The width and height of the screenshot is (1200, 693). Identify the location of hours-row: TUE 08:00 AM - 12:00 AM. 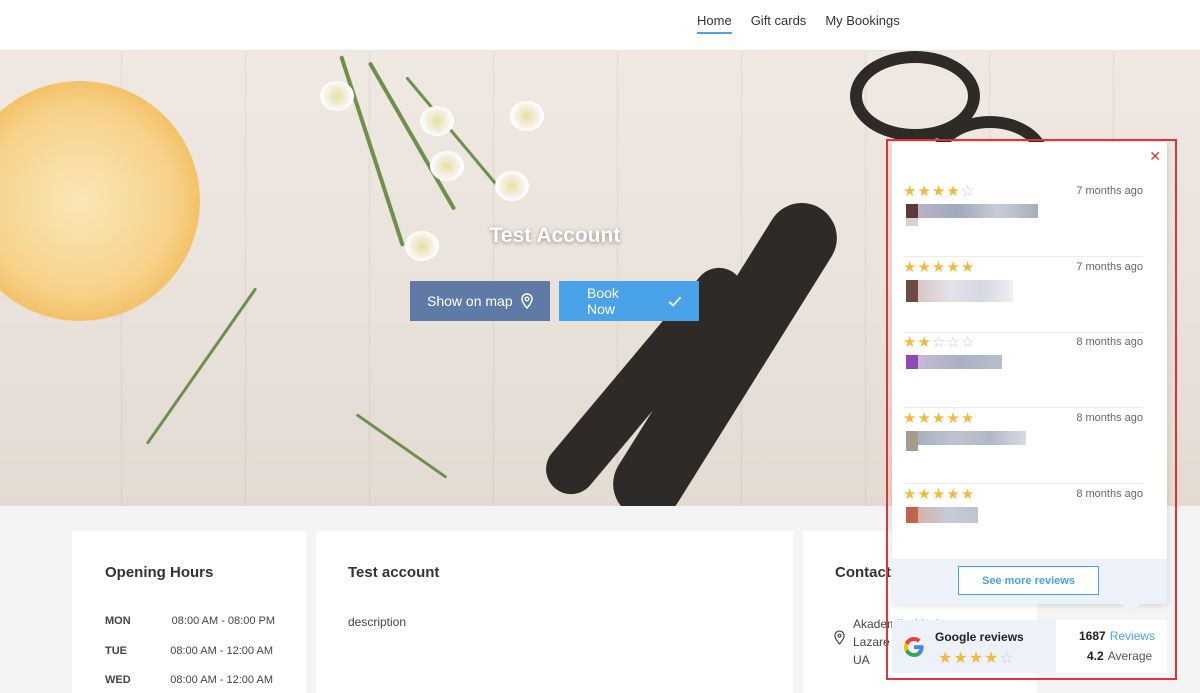
(189, 651).